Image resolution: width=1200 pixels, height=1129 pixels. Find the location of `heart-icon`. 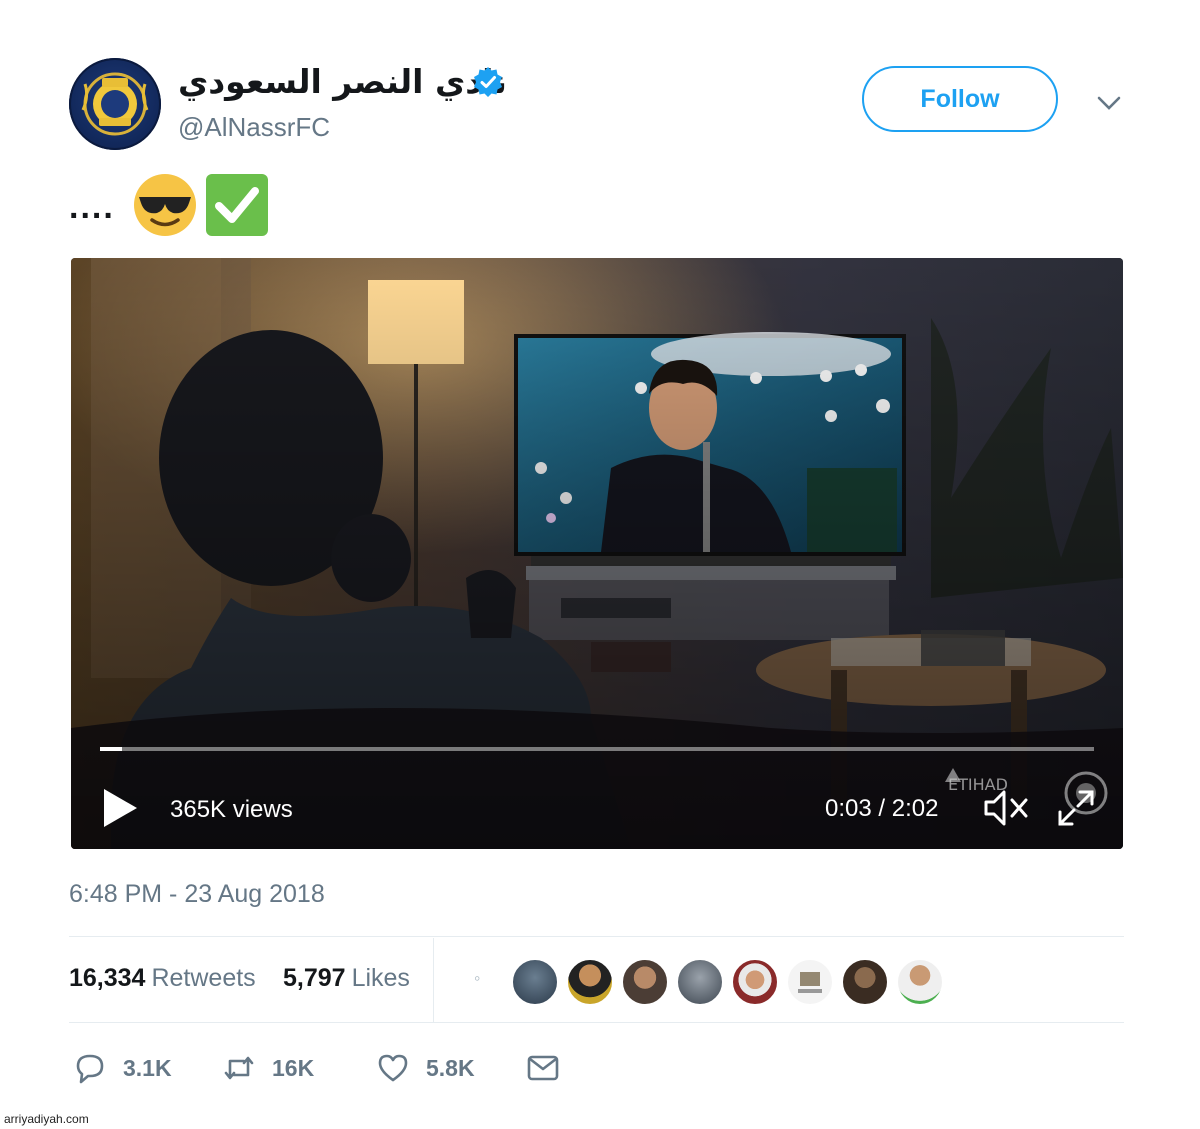

heart-icon is located at coordinates (393, 1068).